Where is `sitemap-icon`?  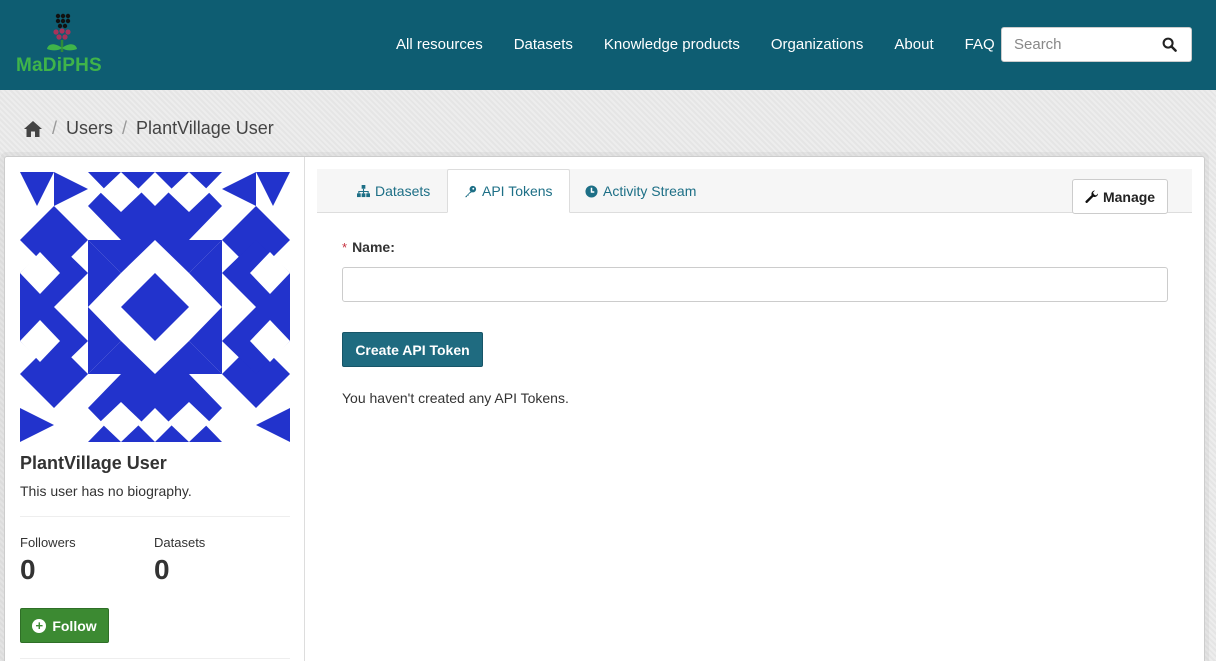
sitemap-icon is located at coordinates (363, 190).